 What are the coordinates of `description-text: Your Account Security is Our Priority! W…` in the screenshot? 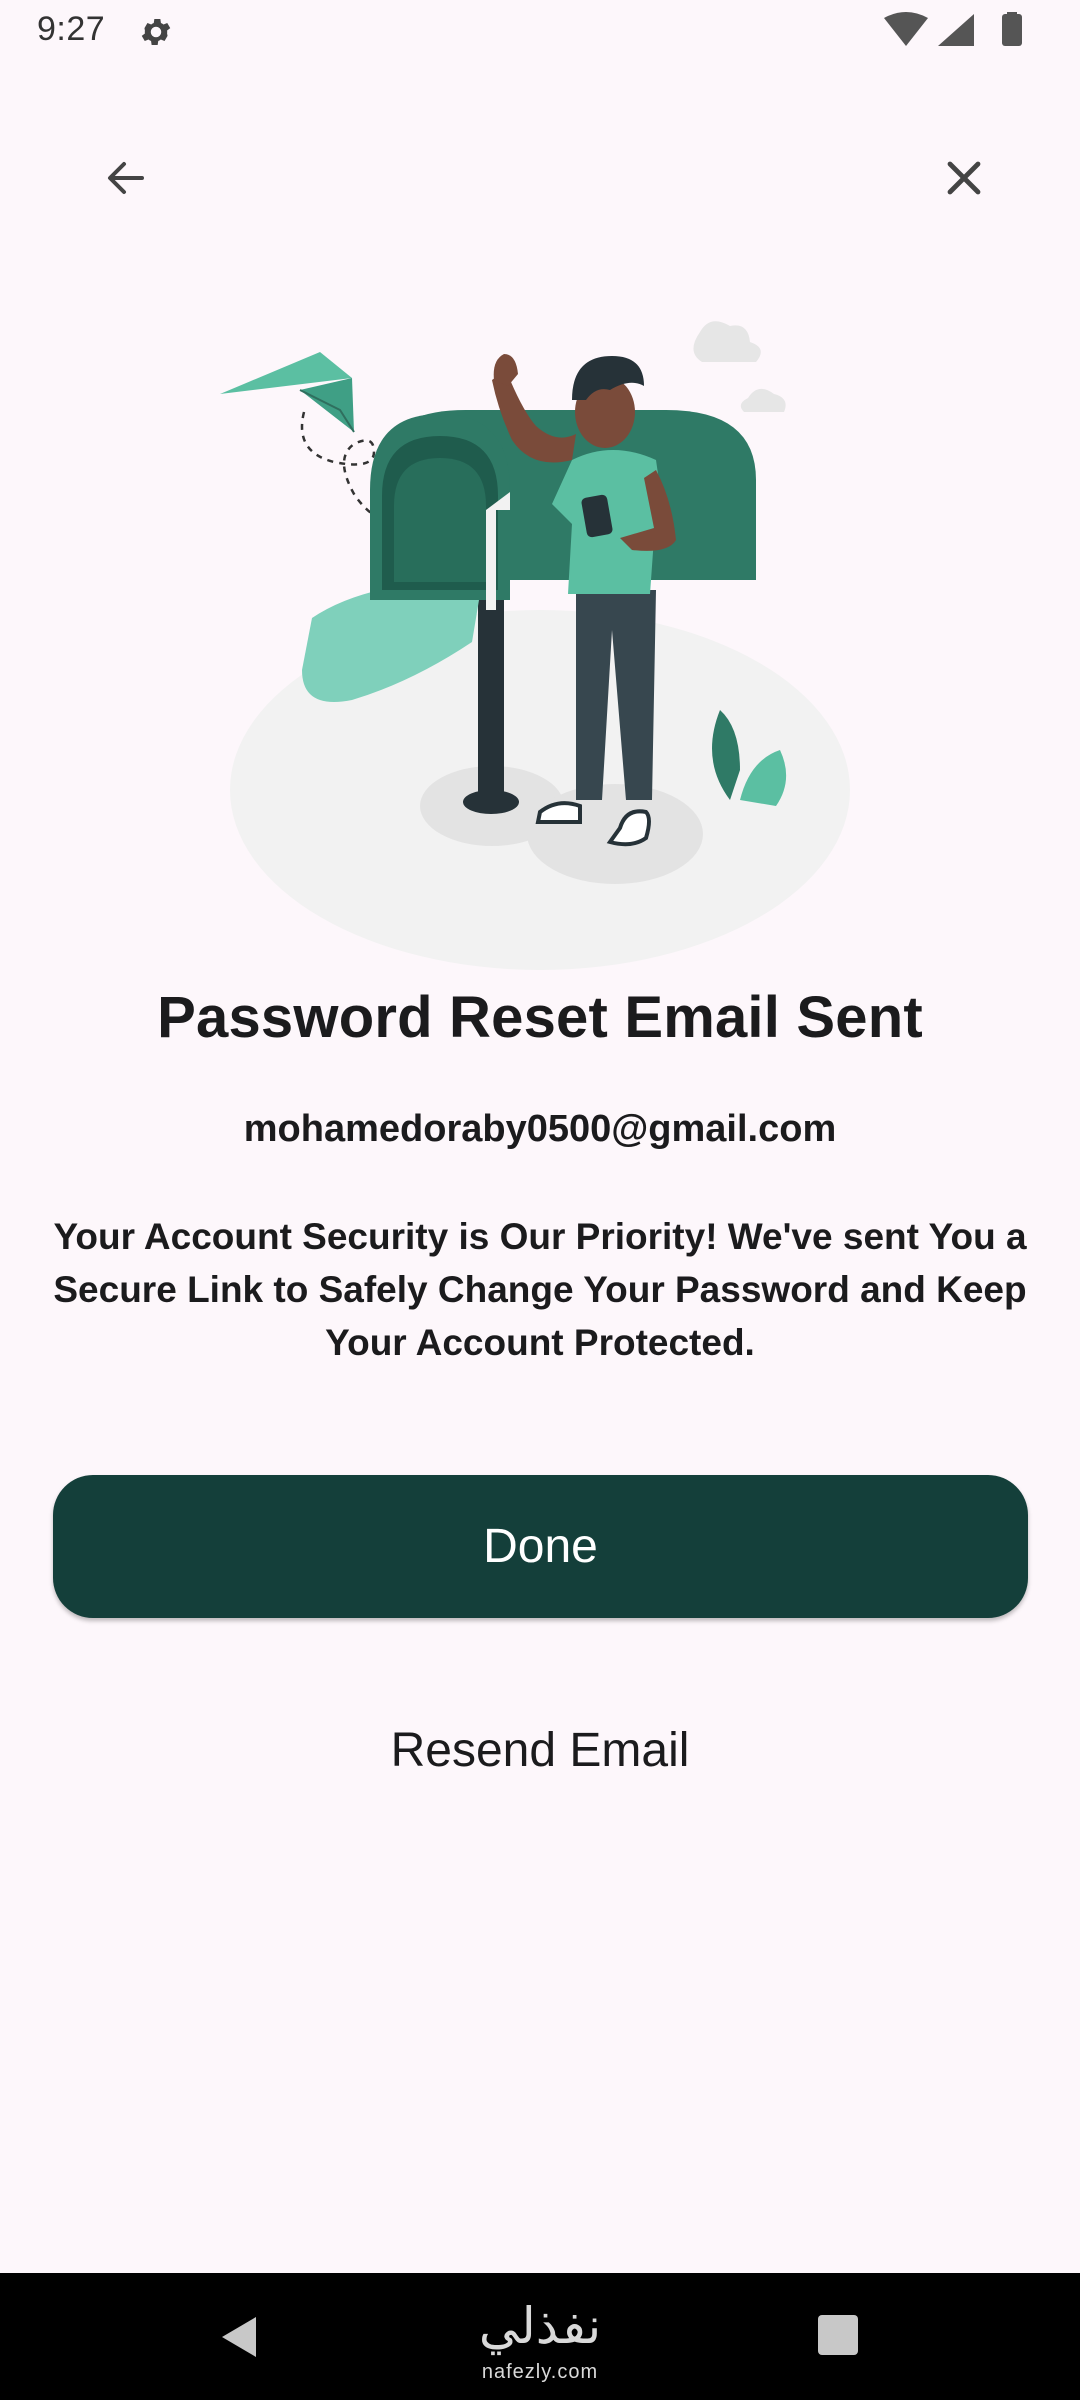 It's located at (540, 1289).